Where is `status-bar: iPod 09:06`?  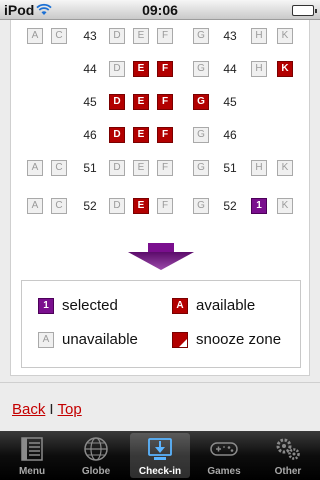
status-bar: iPod 09:06 is located at coordinates (160, 10).